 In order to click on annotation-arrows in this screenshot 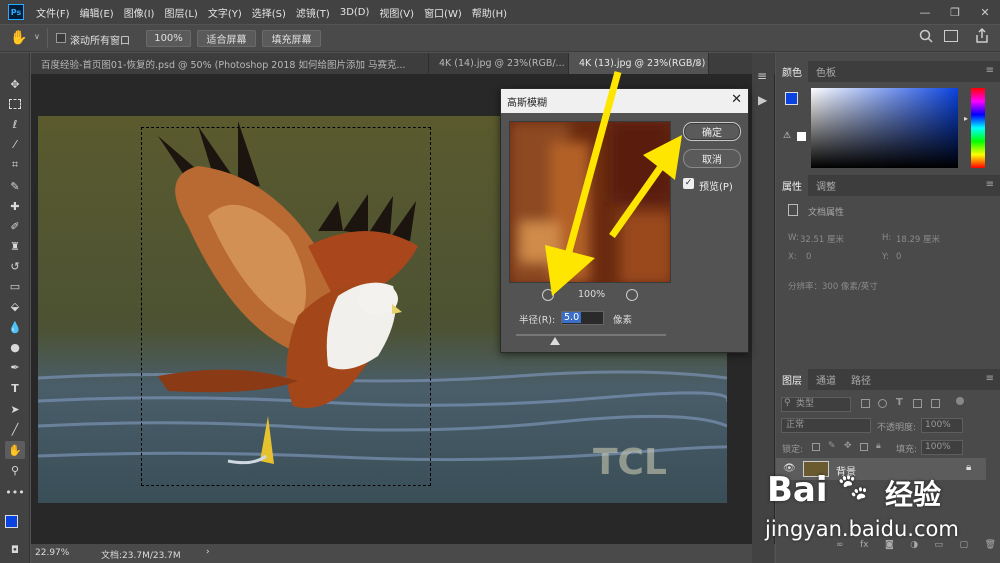, I will do `click(613, 183)`.